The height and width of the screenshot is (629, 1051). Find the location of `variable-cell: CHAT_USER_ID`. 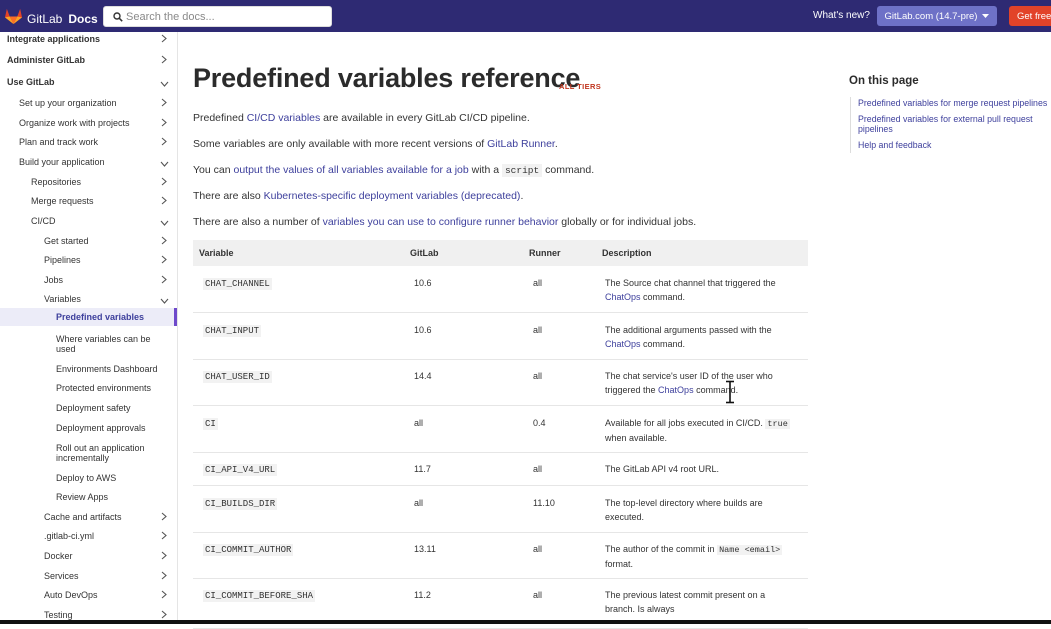

variable-cell: CHAT_USER_ID is located at coordinates (237, 376).